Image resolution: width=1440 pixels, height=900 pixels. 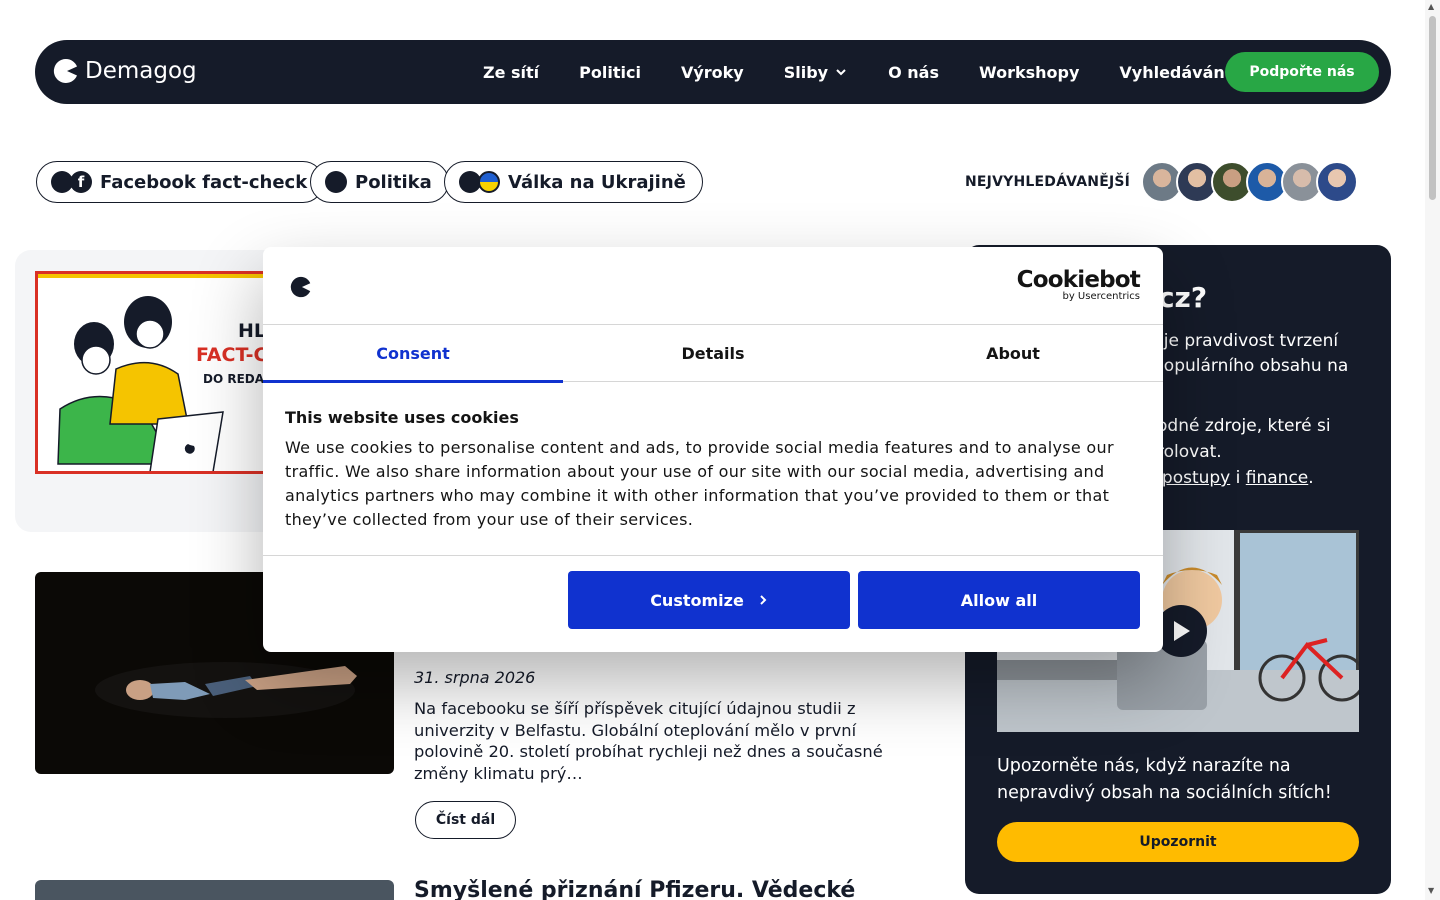 What do you see at coordinates (1249, 182) in the screenshot?
I see `politician-avatars` at bounding box center [1249, 182].